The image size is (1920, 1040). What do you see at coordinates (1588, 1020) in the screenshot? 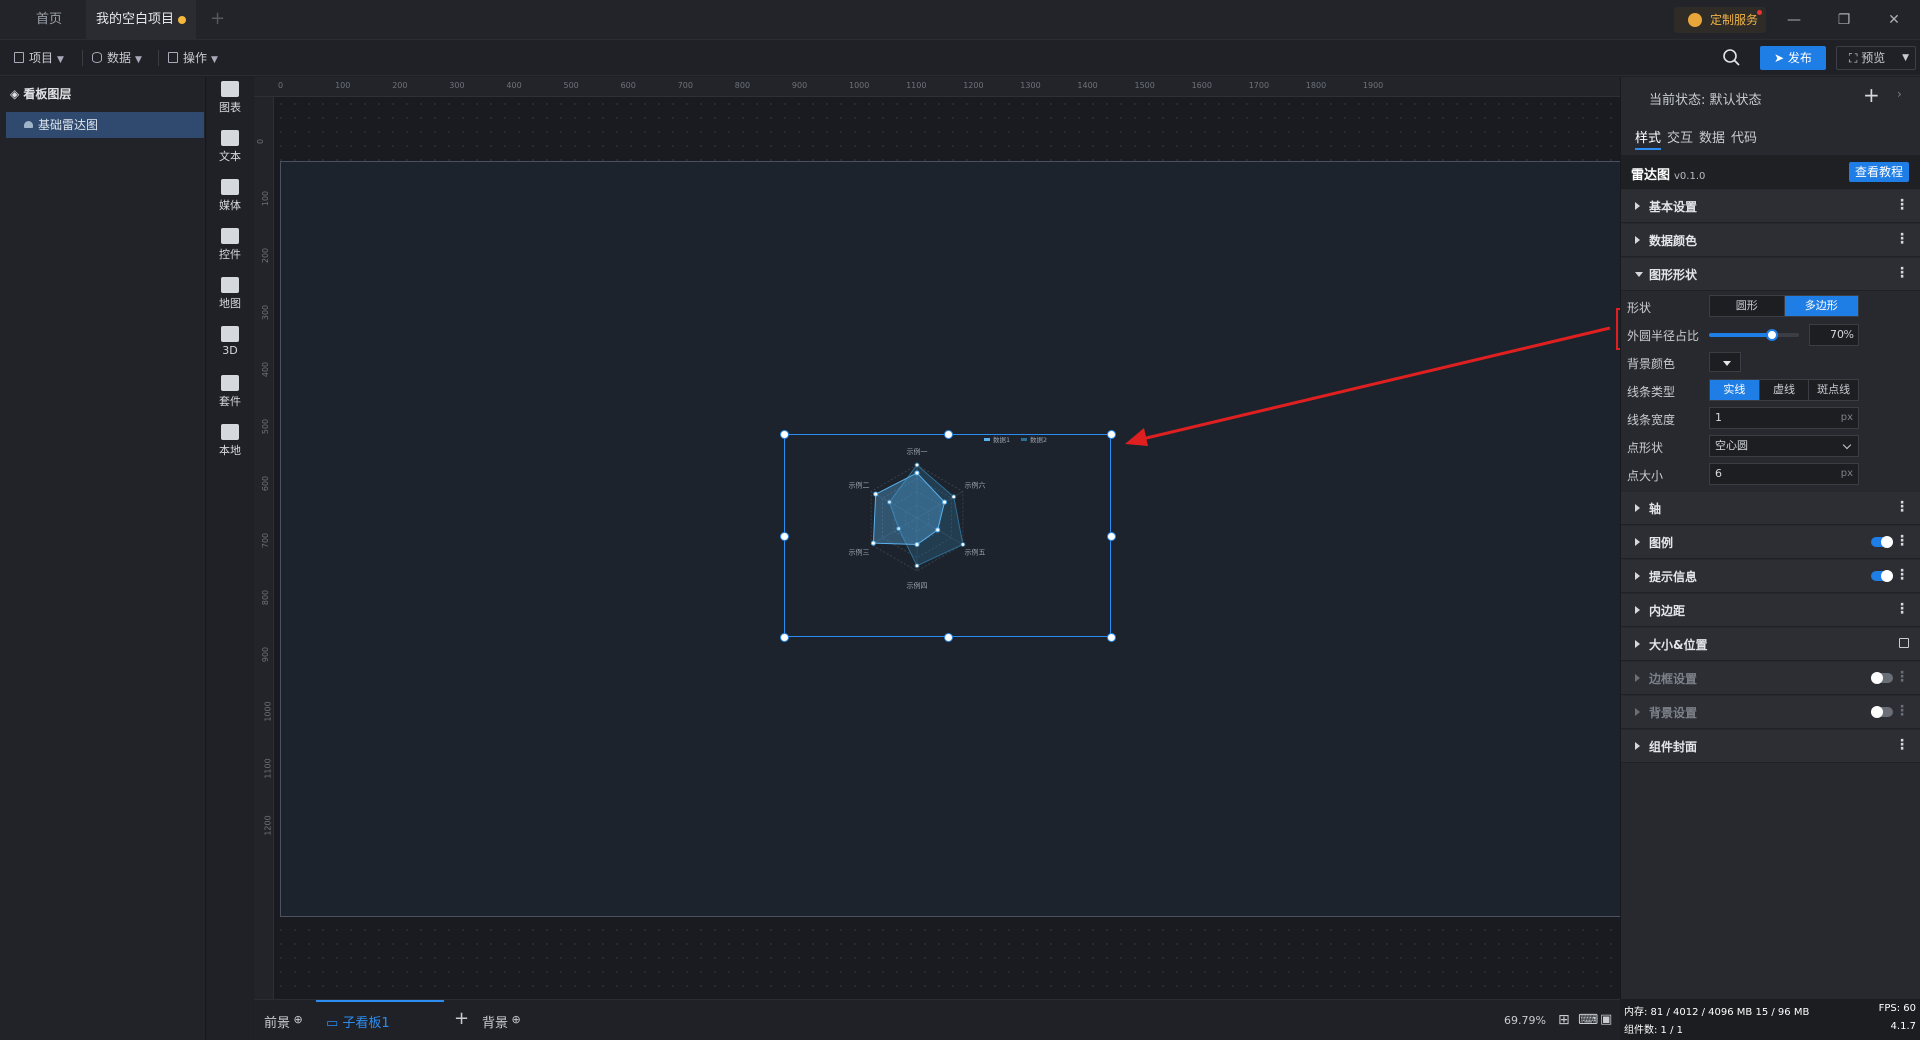
I see `keyboard-icon: ⌨` at bounding box center [1588, 1020].